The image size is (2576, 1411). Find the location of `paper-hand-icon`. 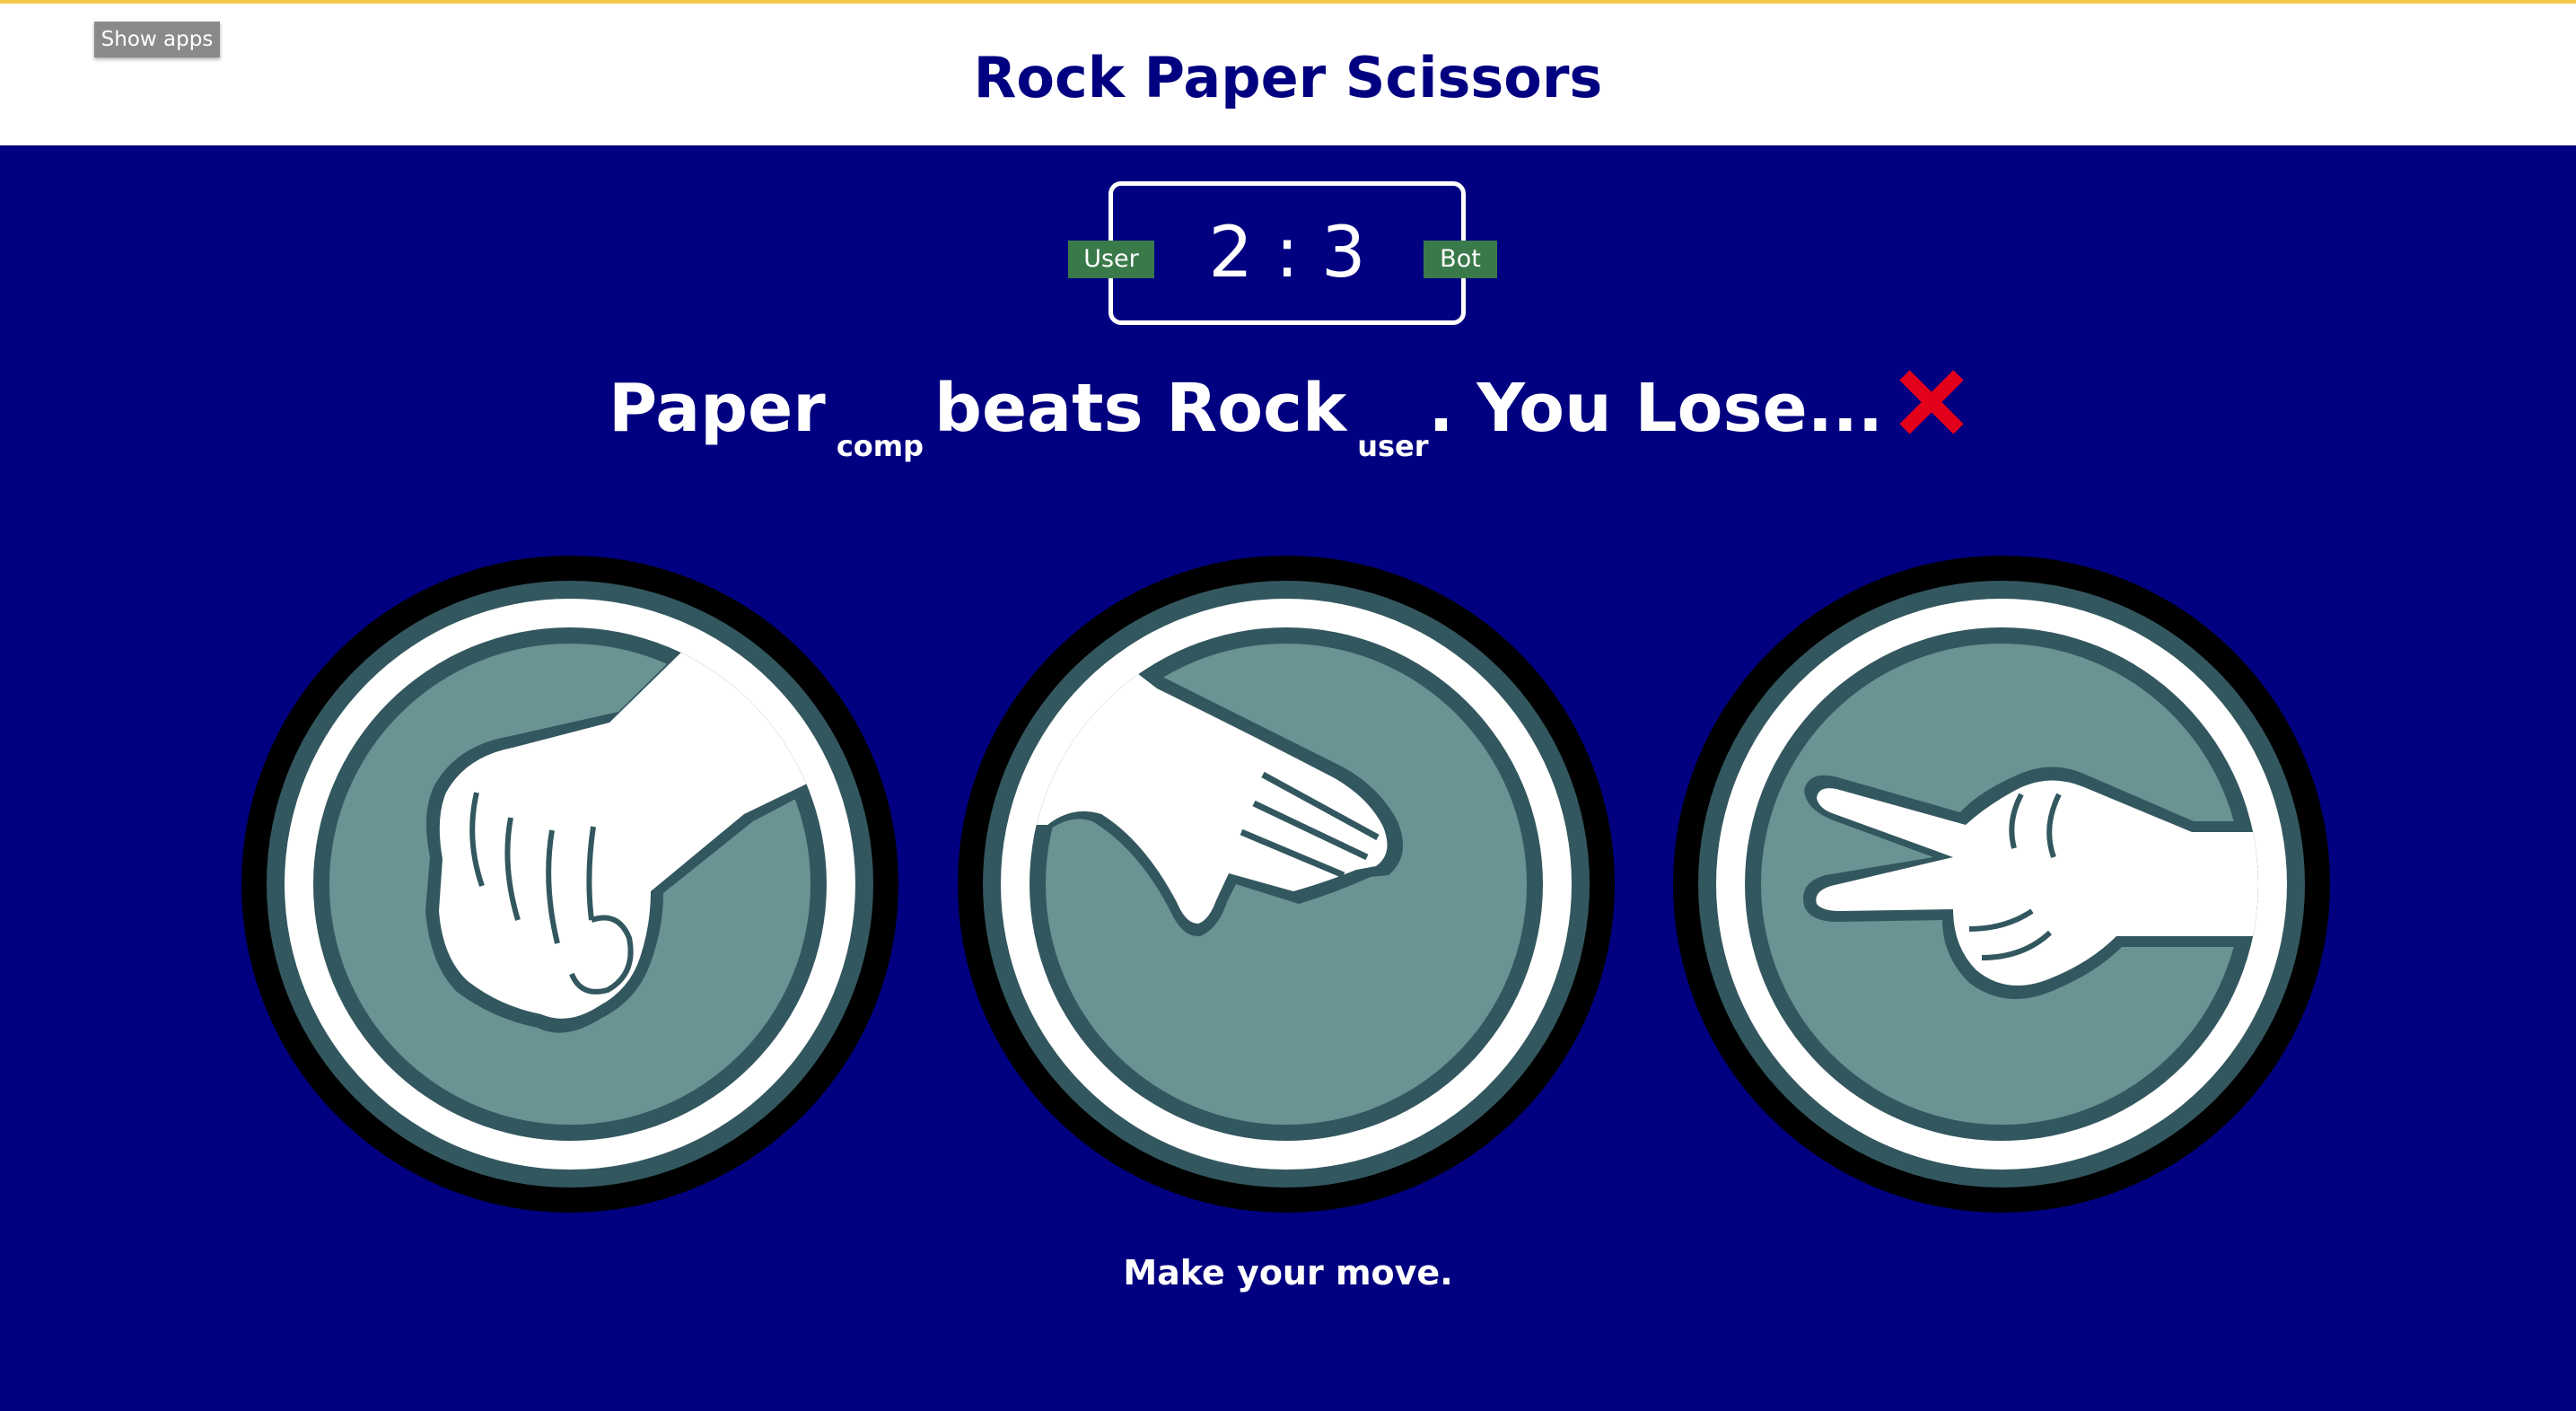

paper-hand-icon is located at coordinates (1286, 884).